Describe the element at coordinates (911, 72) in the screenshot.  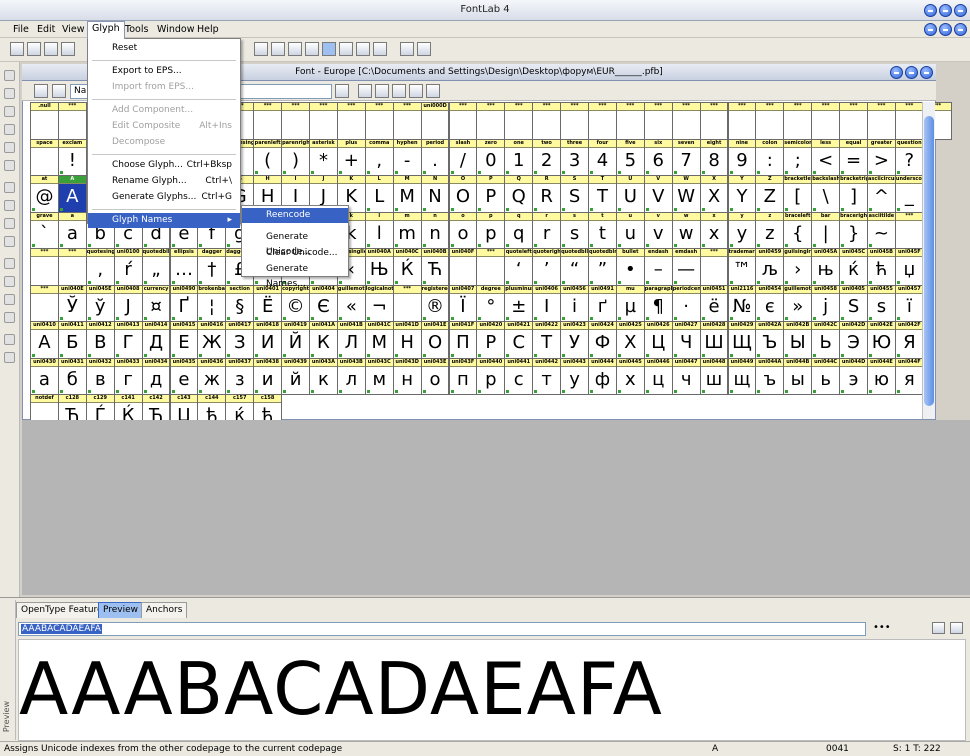
I see `font-window-maximize` at that location.